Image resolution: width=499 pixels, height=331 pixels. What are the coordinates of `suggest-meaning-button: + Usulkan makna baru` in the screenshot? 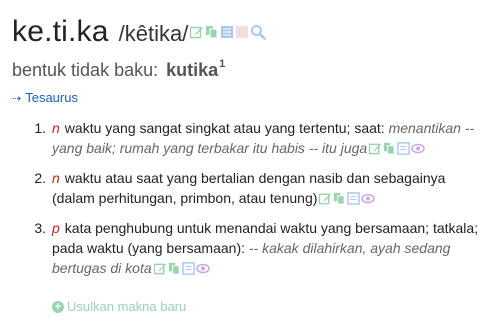 It's located at (119, 306).